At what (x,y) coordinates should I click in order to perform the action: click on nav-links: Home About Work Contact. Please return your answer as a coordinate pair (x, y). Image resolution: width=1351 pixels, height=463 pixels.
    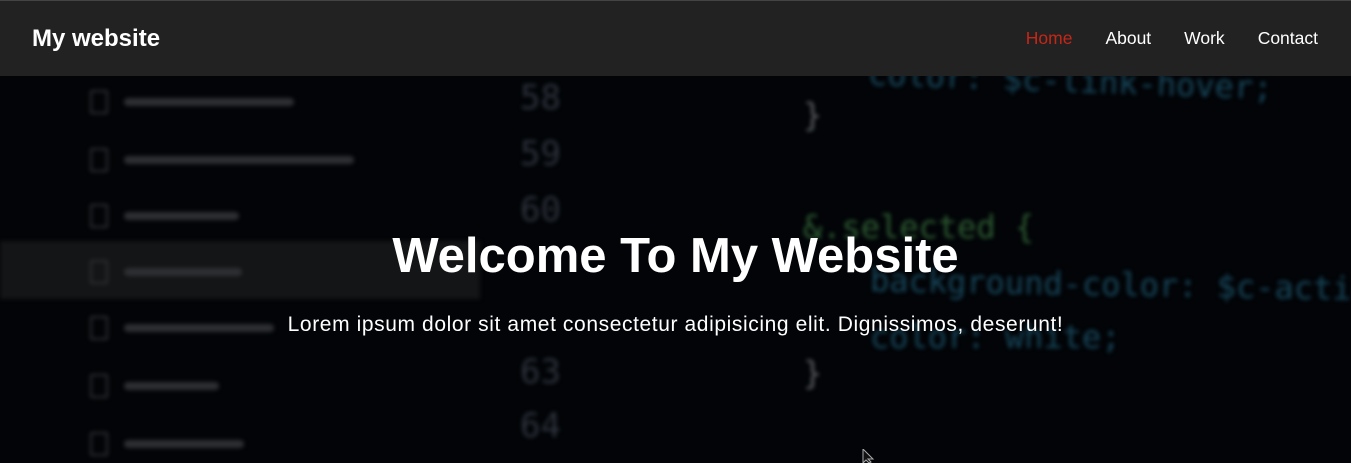
    Looking at the image, I should click on (1172, 38).